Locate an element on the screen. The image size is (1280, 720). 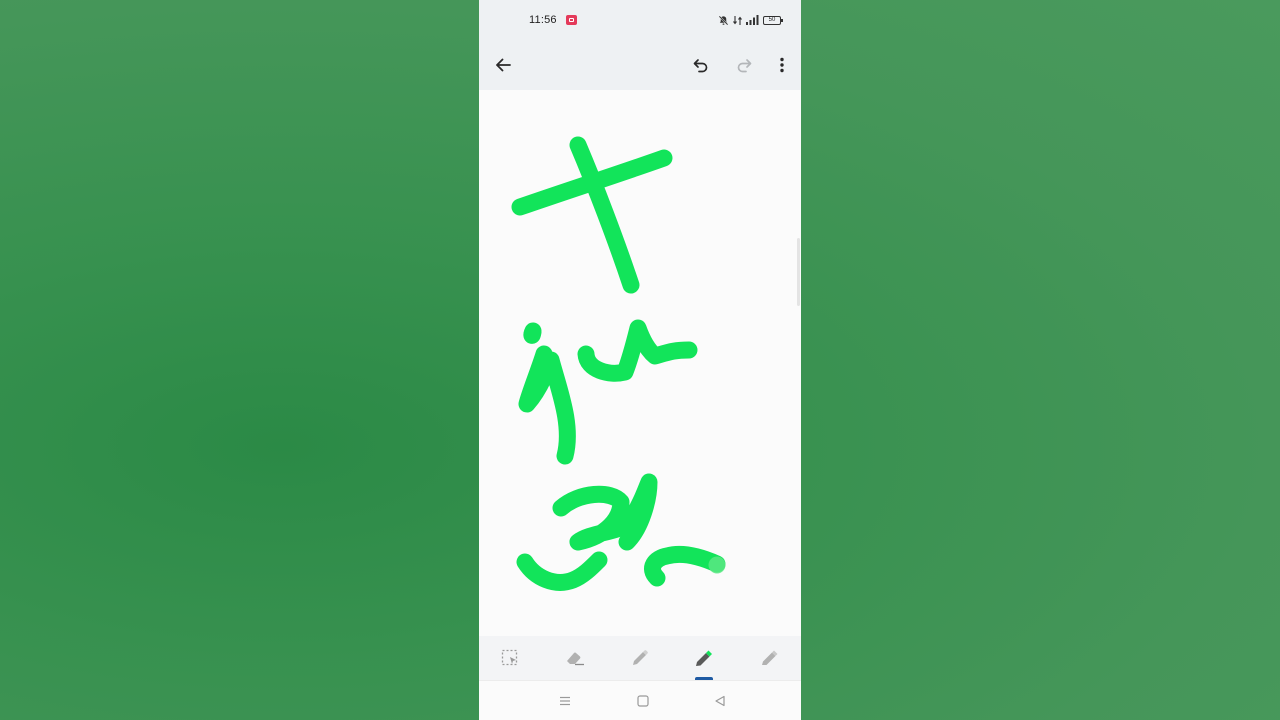
more-vert-icon is located at coordinates (782, 65).